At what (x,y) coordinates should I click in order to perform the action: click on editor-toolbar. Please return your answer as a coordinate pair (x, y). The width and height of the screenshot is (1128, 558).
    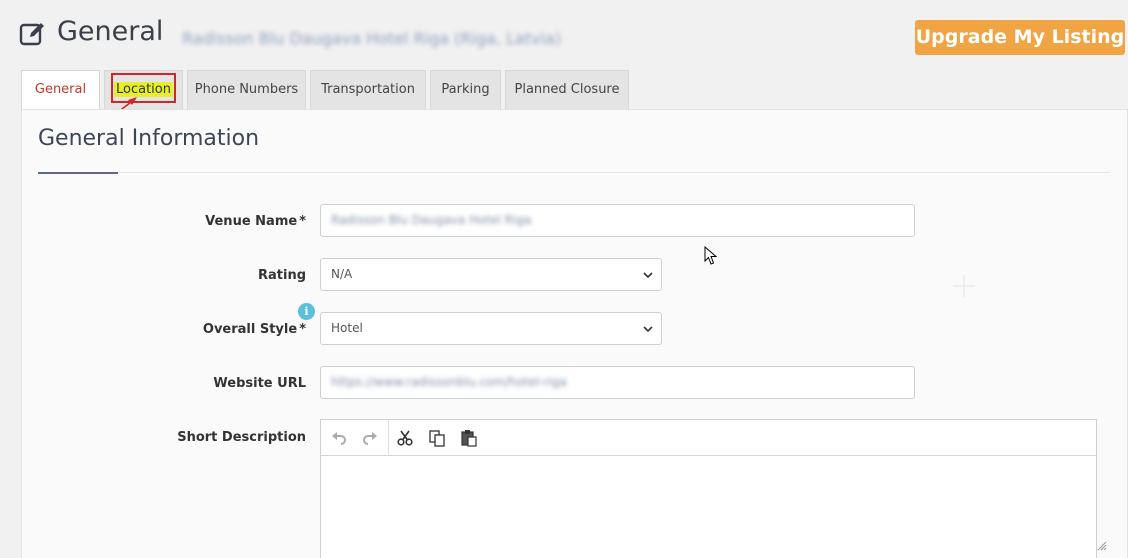
    Looking at the image, I should click on (708, 438).